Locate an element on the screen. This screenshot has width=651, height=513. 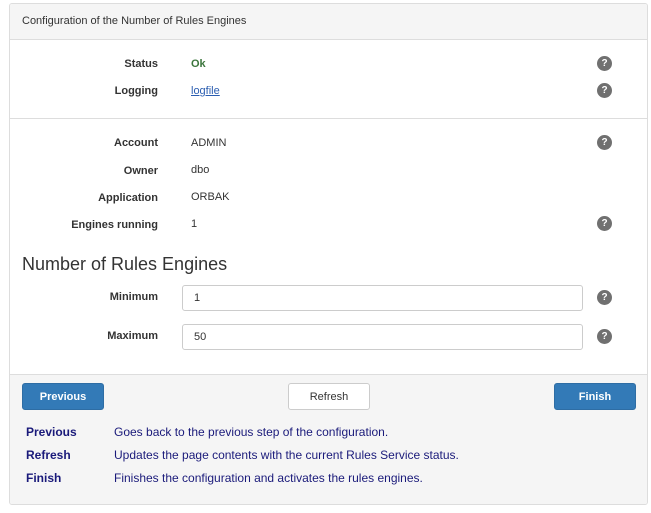
previous-desc-key: Previous is located at coordinates (51, 432).